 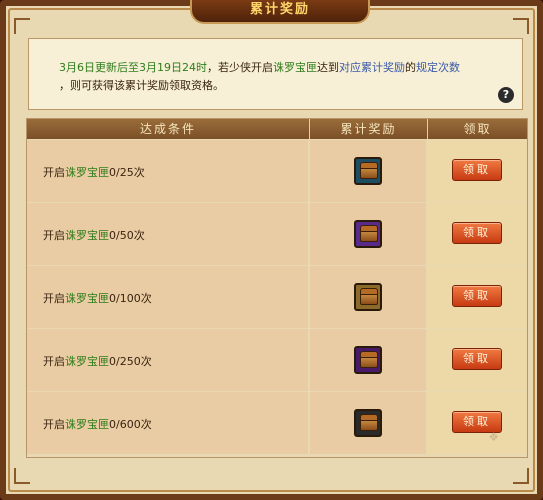 I want to click on gold-treasure-chest-icon, so click(x=368, y=297).